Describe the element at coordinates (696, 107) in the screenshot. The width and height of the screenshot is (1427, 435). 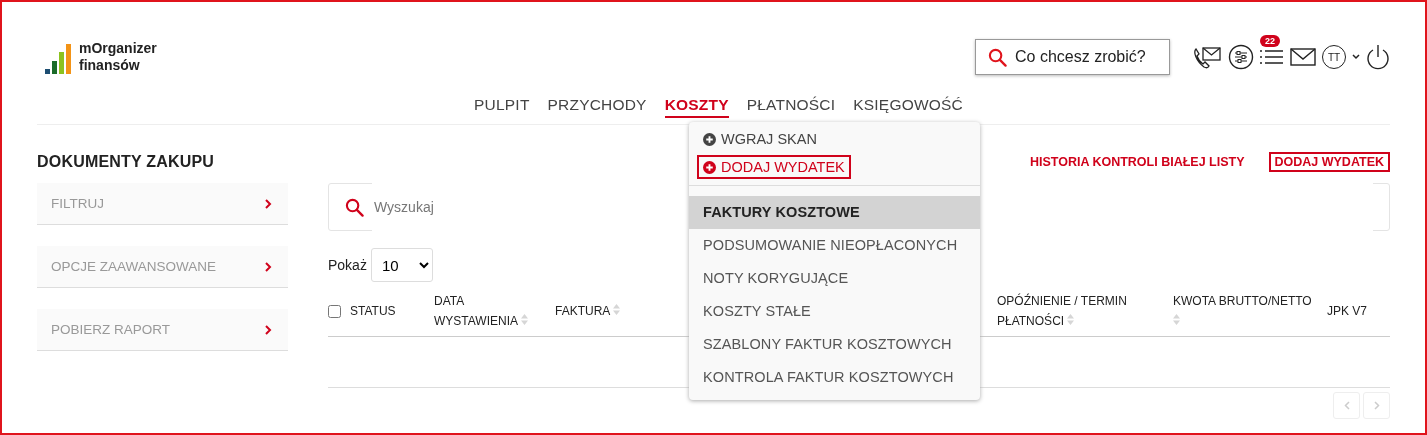
I see `nav-tab: KOSZTY` at that location.